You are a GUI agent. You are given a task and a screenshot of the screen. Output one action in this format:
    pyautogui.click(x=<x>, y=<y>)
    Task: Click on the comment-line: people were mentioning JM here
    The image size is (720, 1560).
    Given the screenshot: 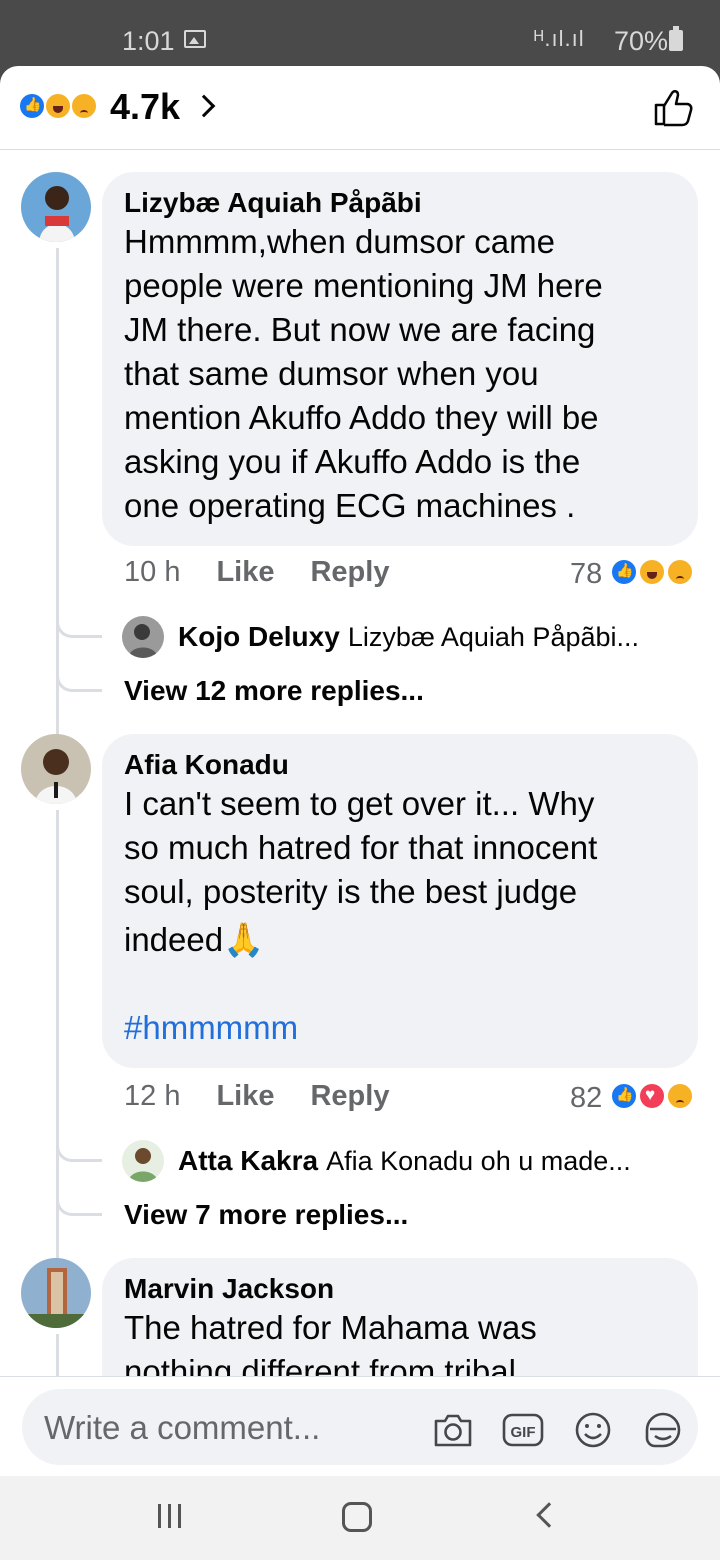 What is the action you would take?
    pyautogui.click(x=363, y=285)
    